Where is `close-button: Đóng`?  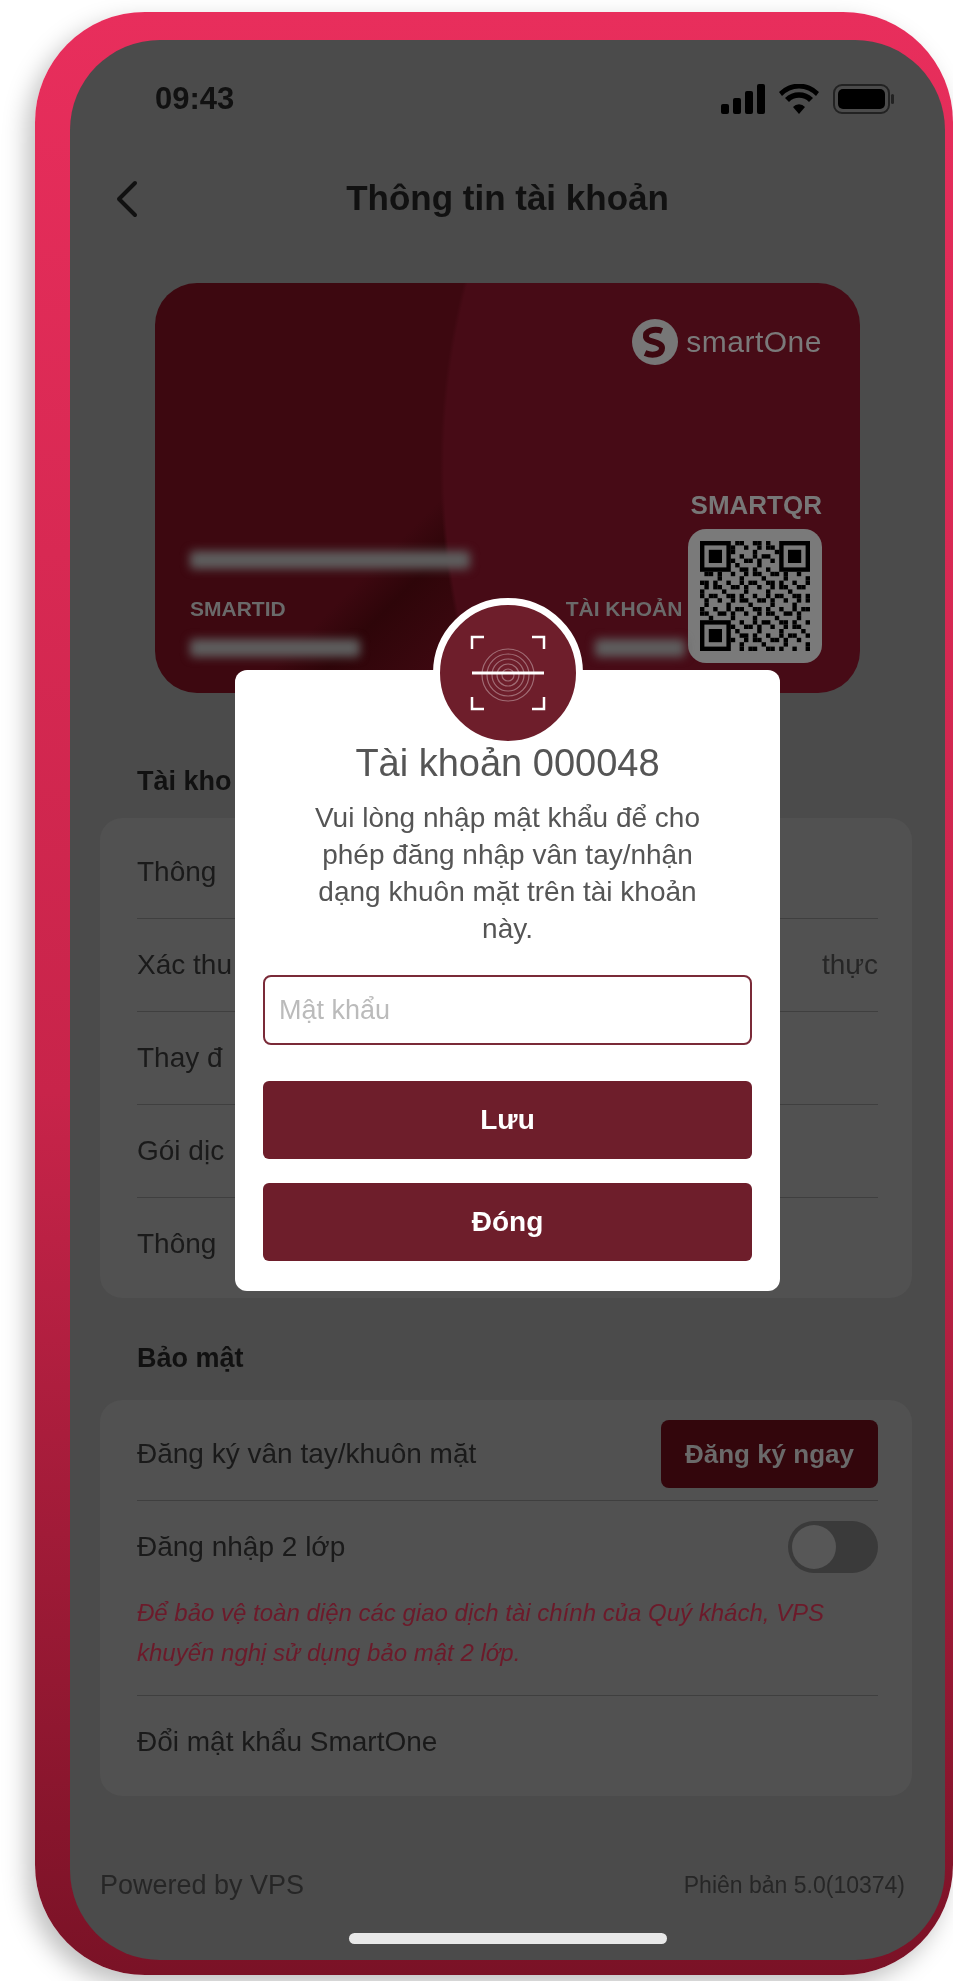
close-button: Đóng is located at coordinates (507, 1222).